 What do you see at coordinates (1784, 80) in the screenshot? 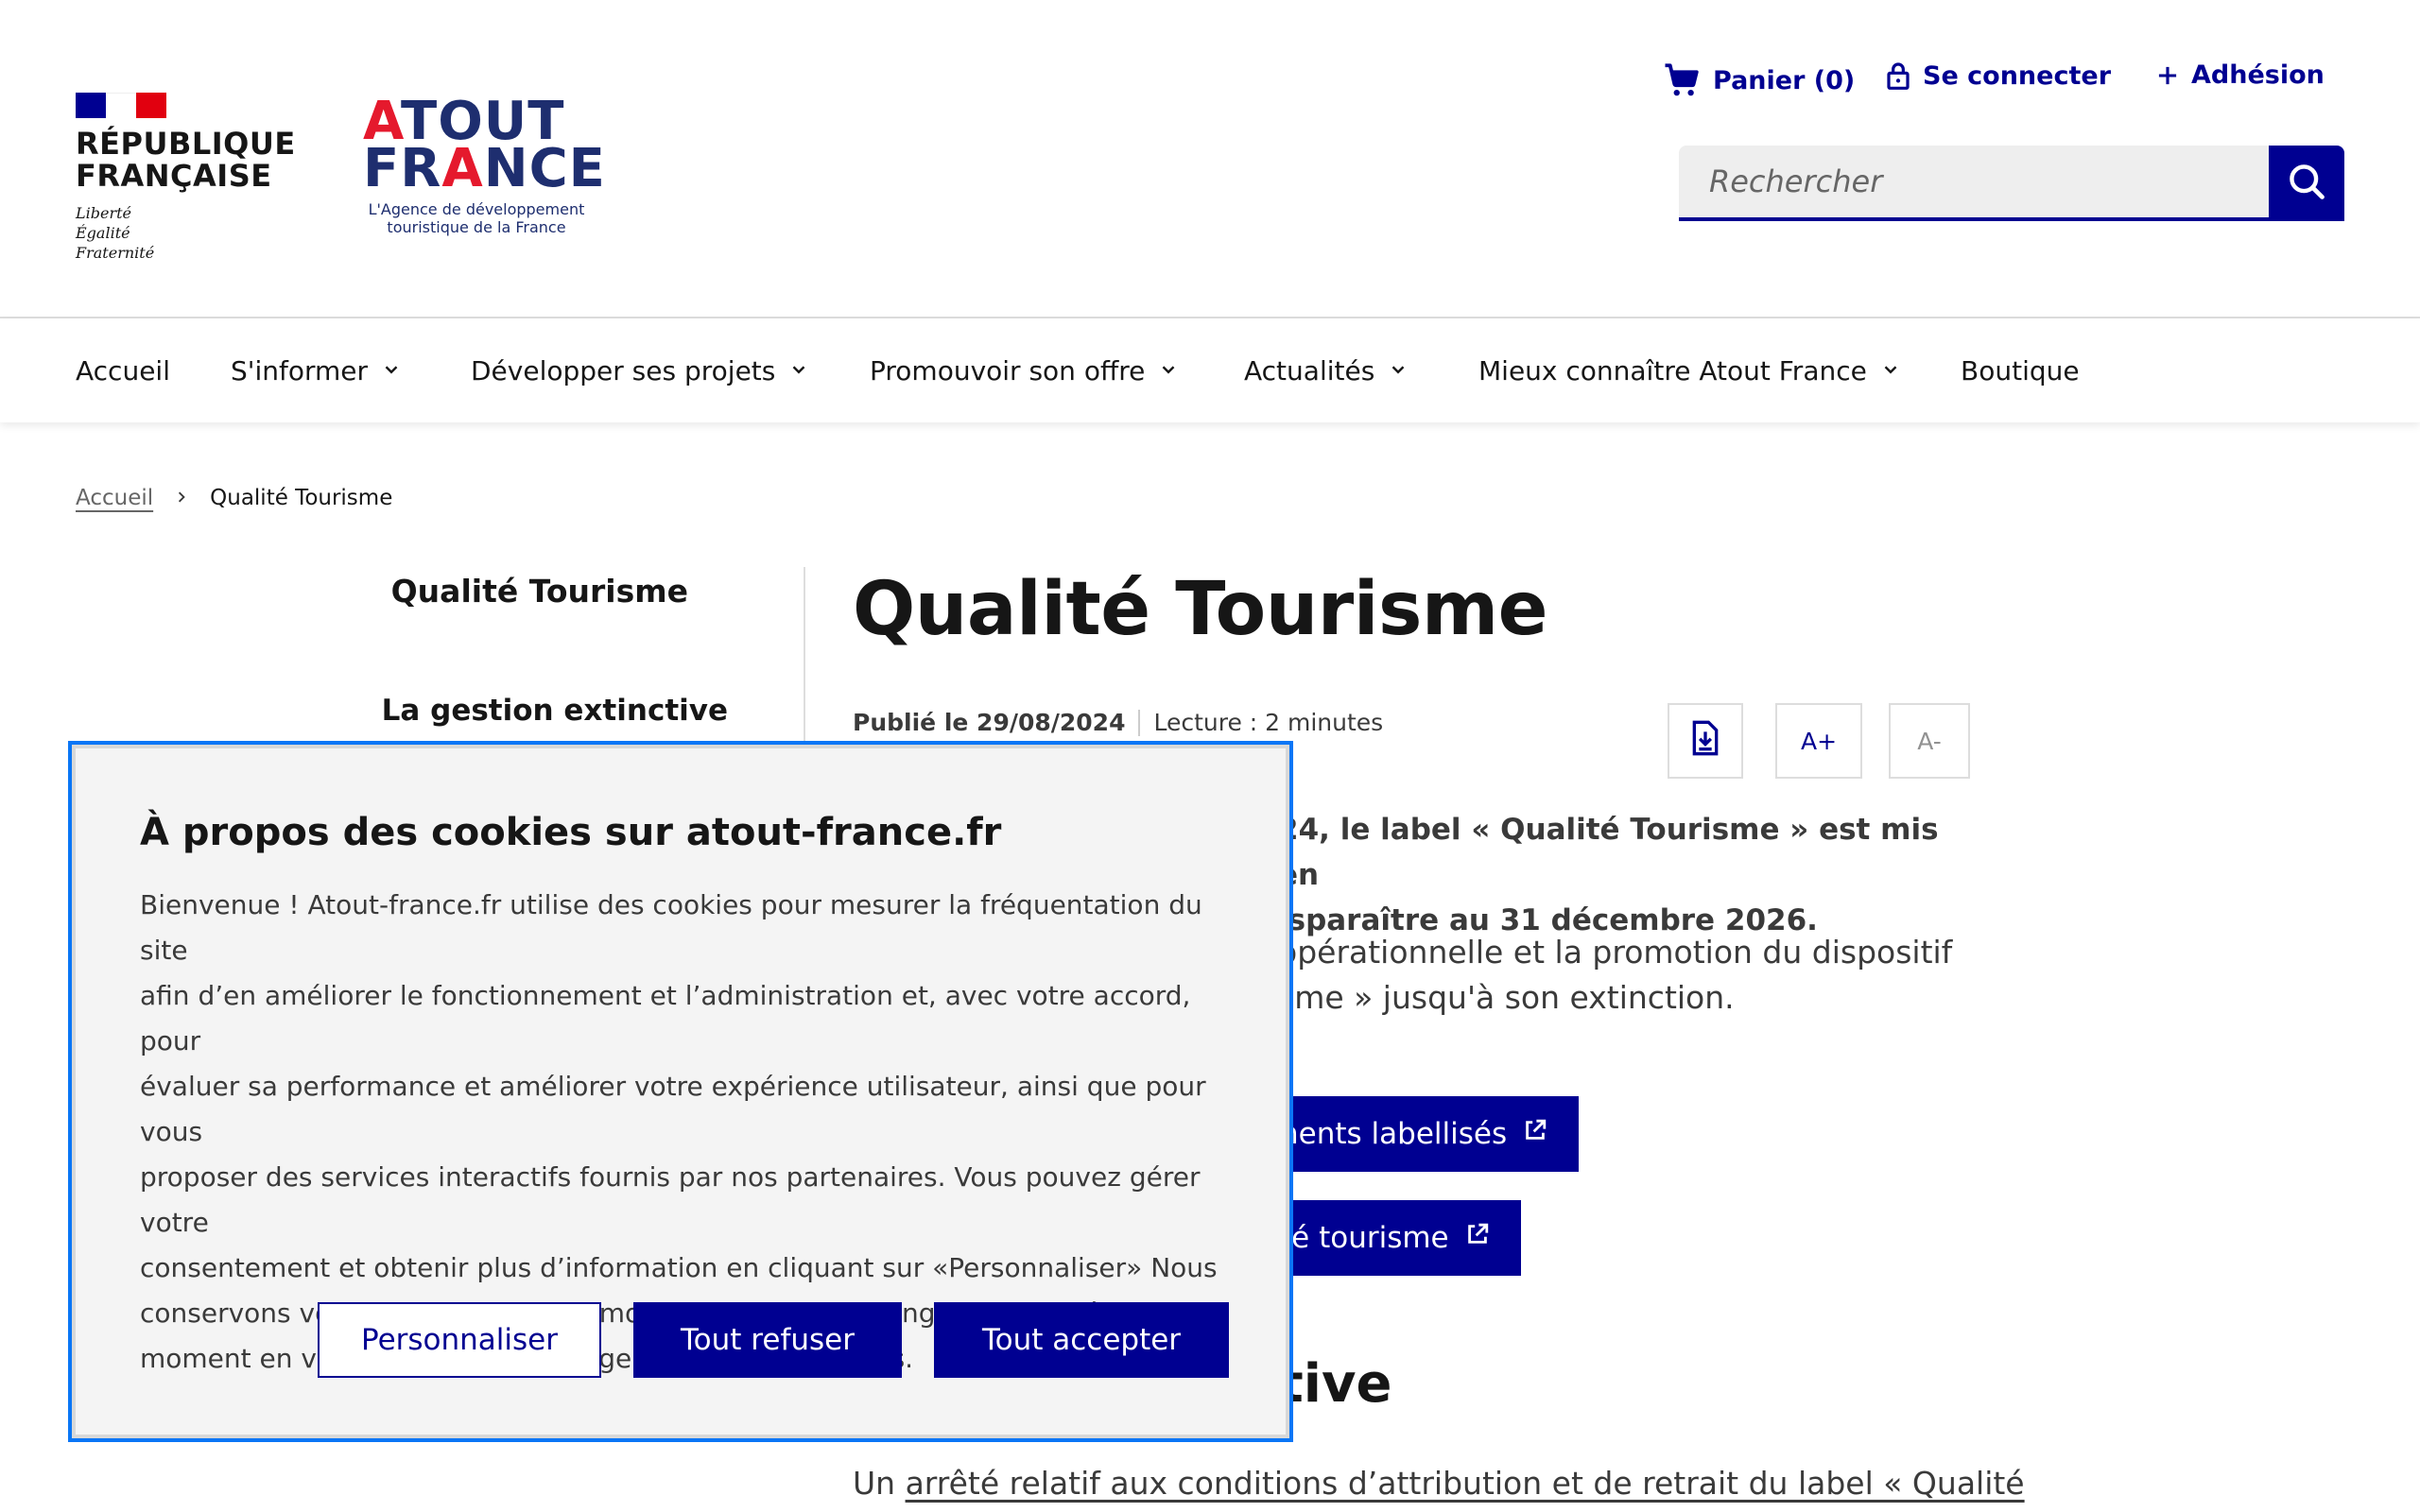
I see `cart-label: Panier (0)` at bounding box center [1784, 80].